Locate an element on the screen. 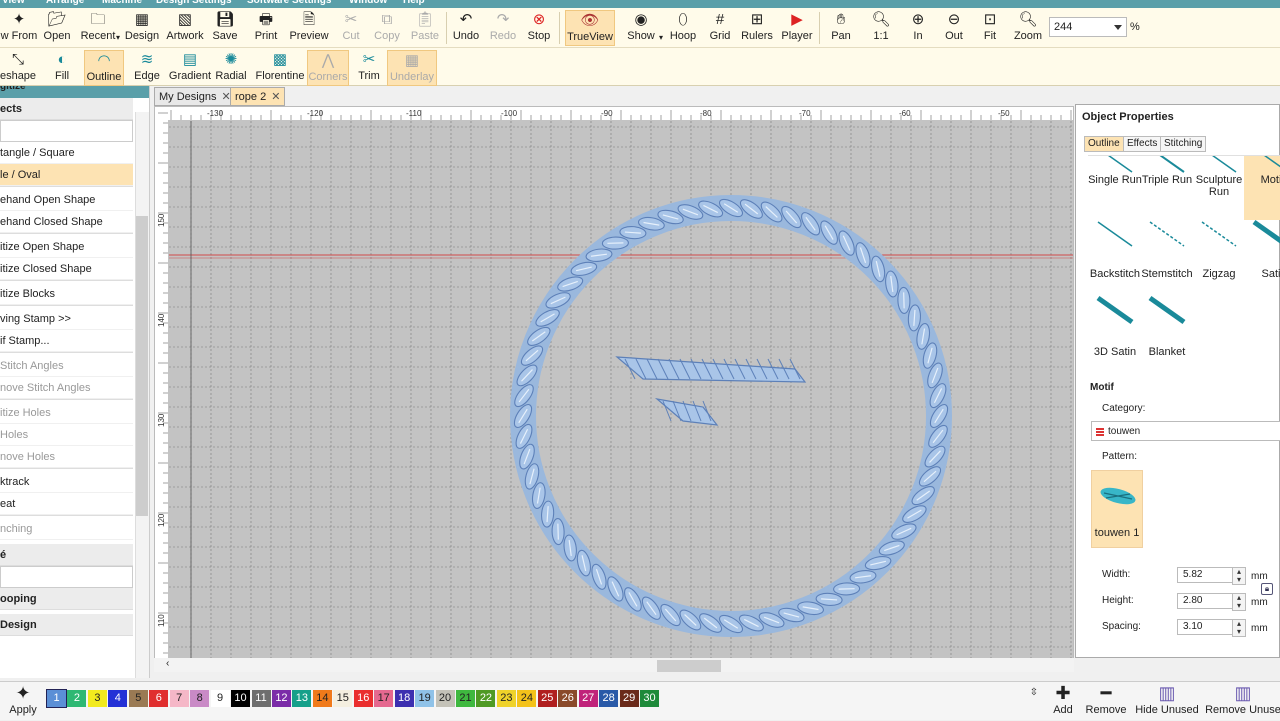  stop-button: ⊗Stop is located at coordinates (539, 28).